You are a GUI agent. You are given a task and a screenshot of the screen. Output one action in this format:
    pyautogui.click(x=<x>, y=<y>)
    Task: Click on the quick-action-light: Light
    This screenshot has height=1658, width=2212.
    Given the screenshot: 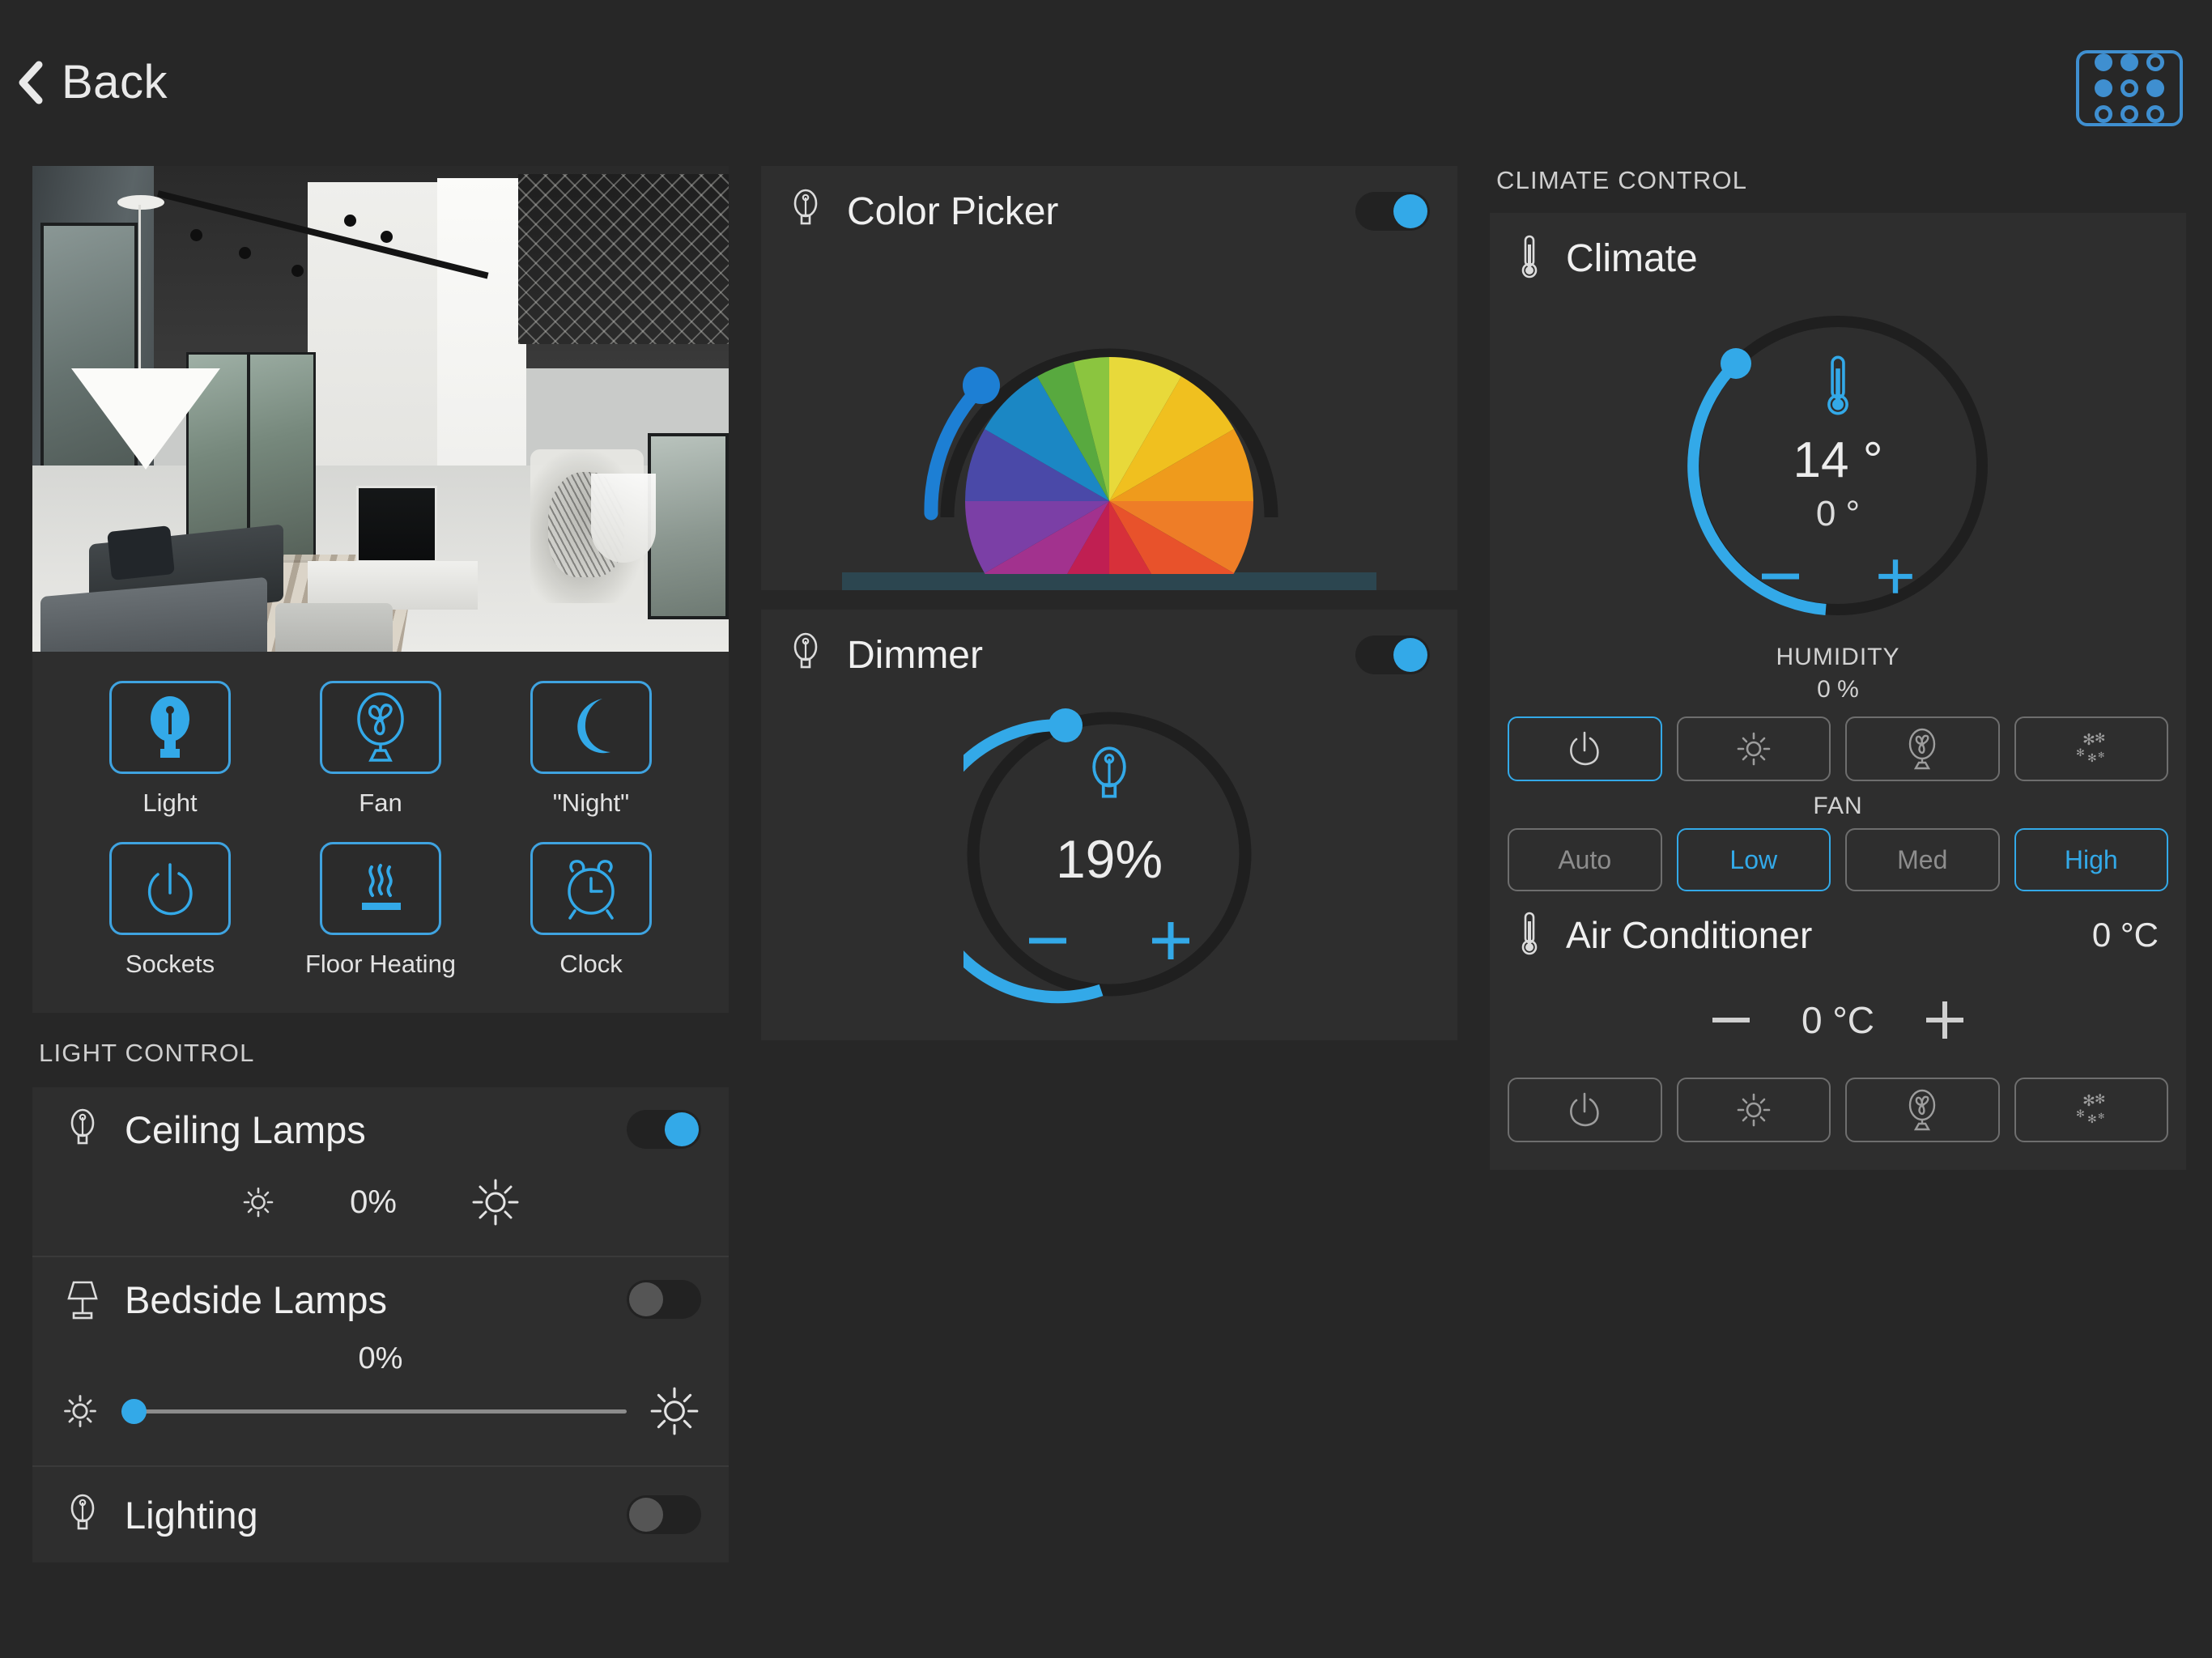 What is the action you would take?
    pyautogui.click(x=170, y=749)
    